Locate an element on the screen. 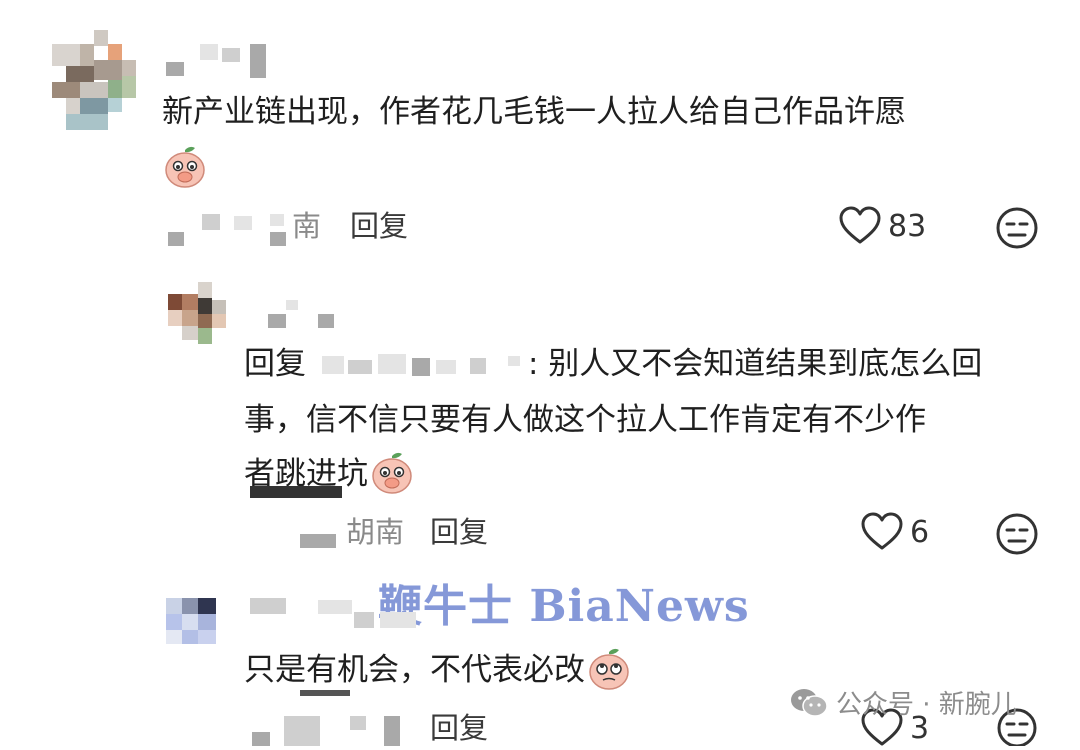  source-label: 公众号 · 新腕儿 is located at coordinates (903, 702).